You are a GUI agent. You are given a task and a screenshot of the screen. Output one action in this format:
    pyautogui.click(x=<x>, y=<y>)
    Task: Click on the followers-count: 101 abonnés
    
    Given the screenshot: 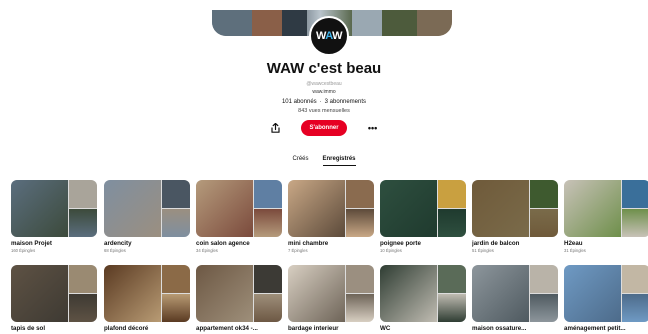 What is the action you would take?
    pyautogui.click(x=299, y=102)
    